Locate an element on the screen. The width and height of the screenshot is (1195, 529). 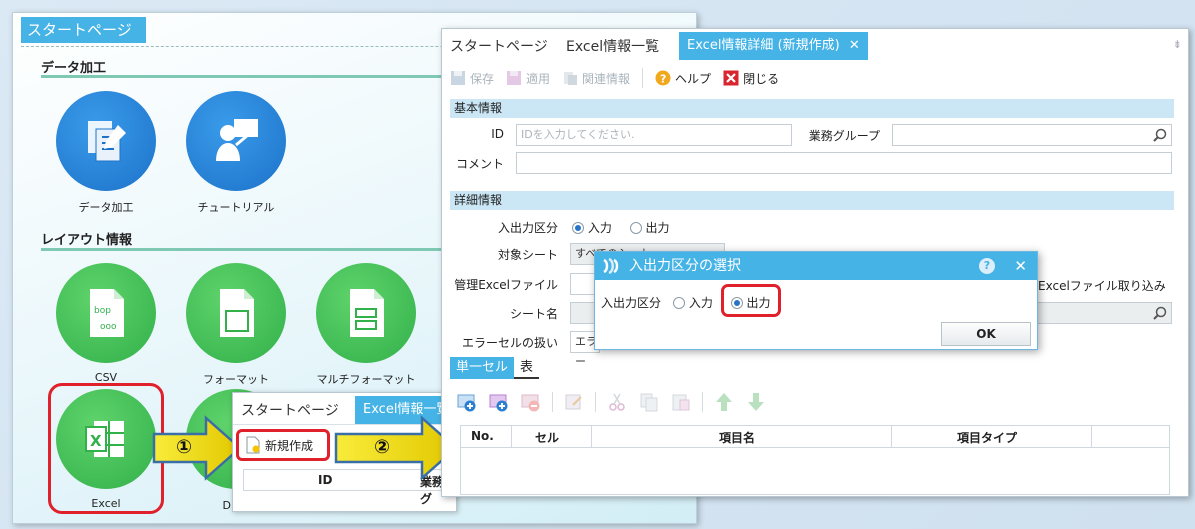
dialog-in-label: 入力 is located at coordinates (700, 303).